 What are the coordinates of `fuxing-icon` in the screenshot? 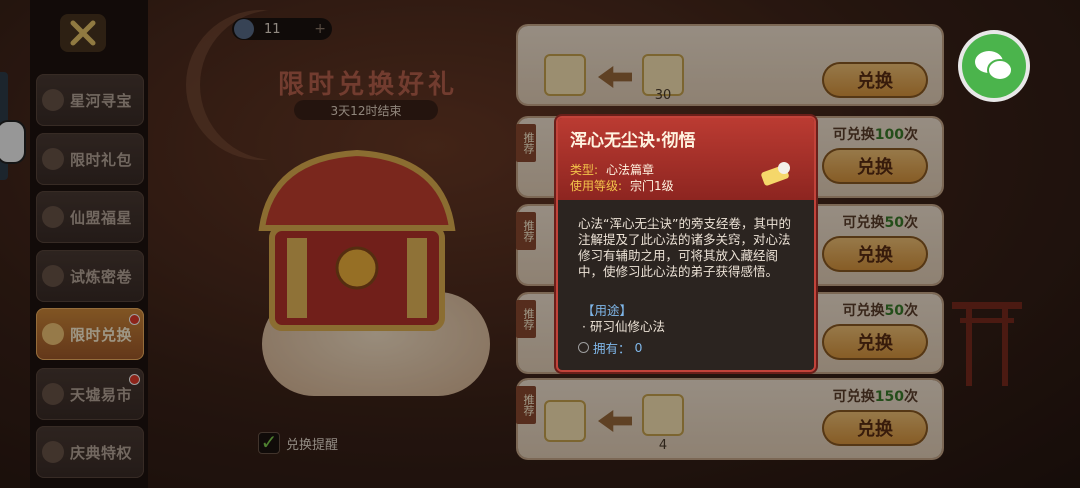 It's located at (53, 217).